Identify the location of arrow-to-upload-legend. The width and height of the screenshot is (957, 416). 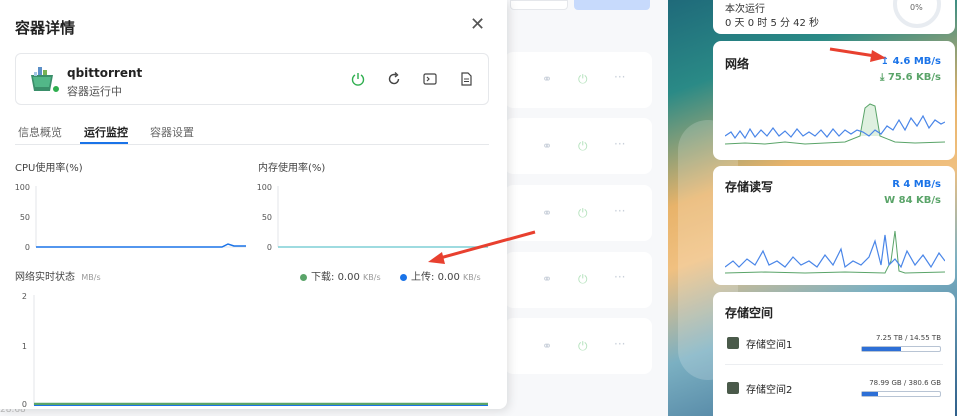
(487, 245).